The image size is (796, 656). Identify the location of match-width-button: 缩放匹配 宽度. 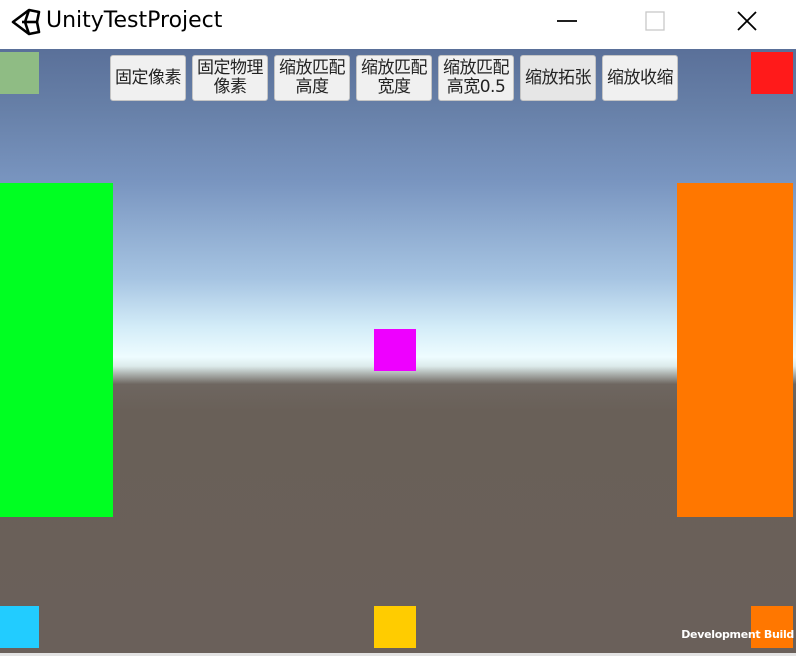
(394, 78).